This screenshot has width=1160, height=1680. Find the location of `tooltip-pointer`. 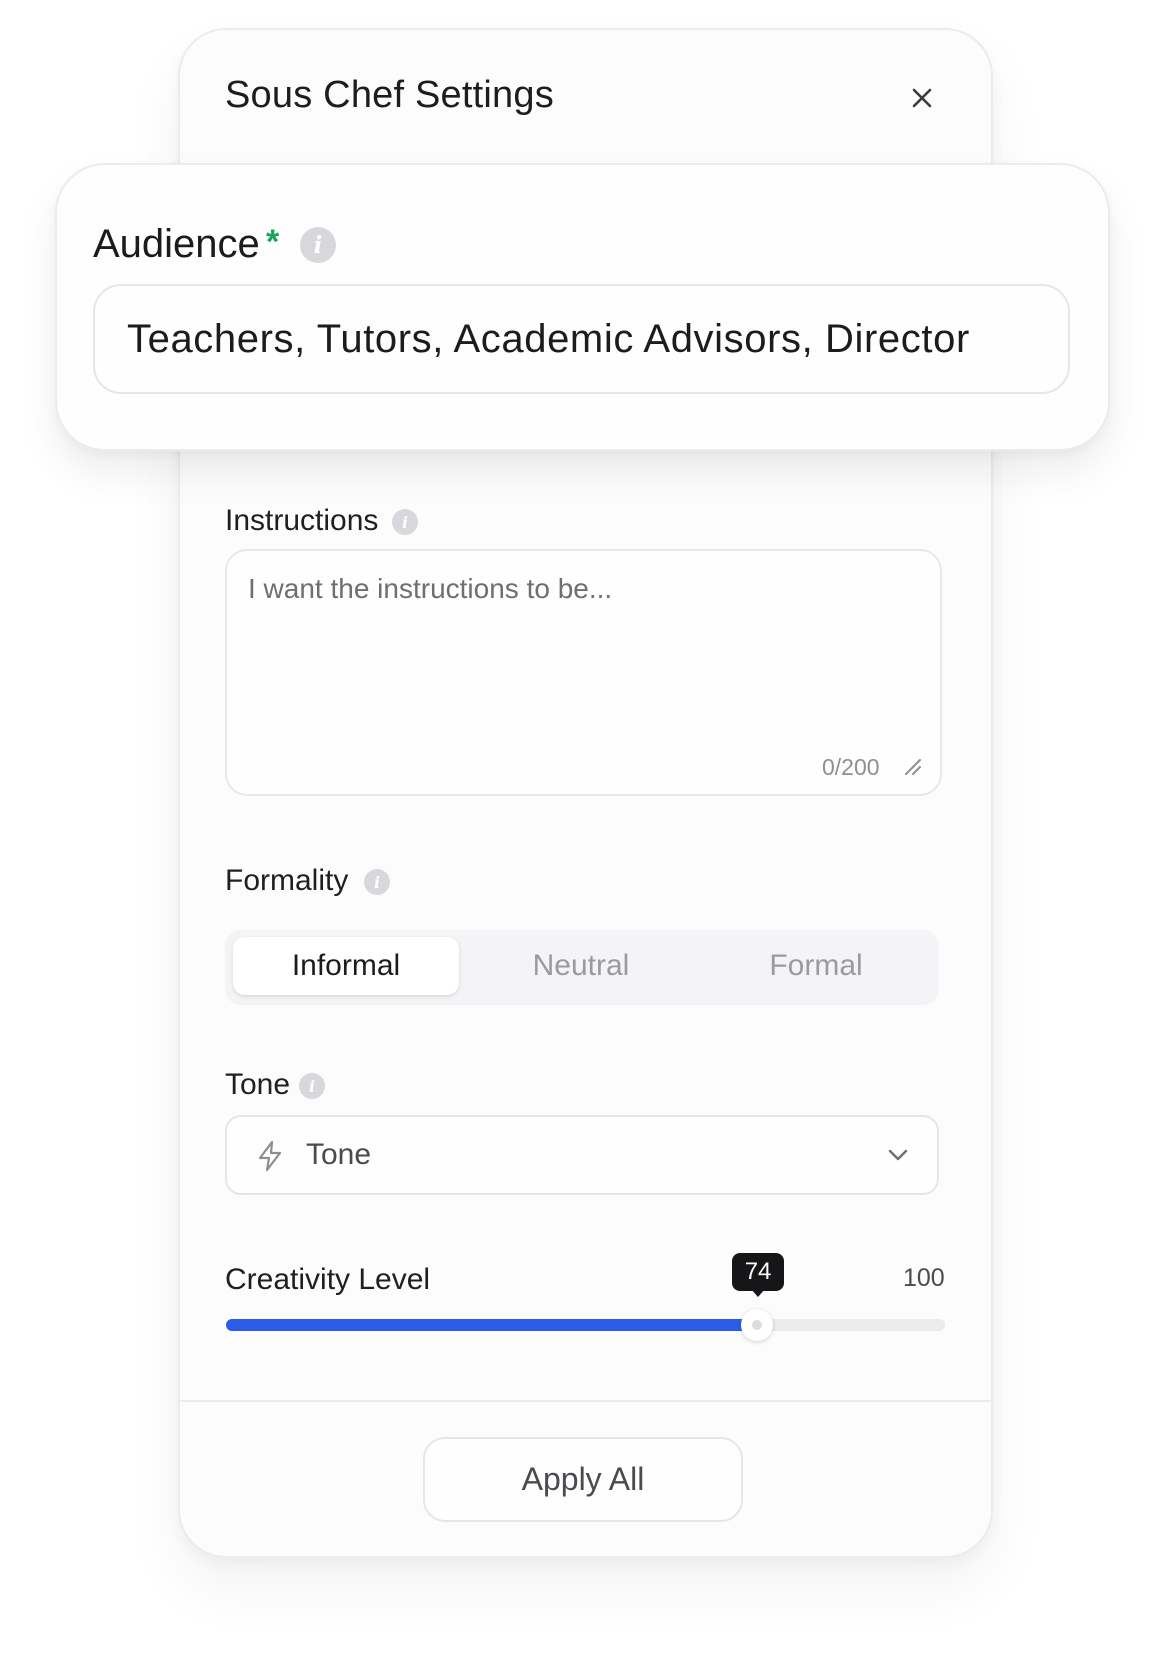

tooltip-pointer is located at coordinates (758, 1293).